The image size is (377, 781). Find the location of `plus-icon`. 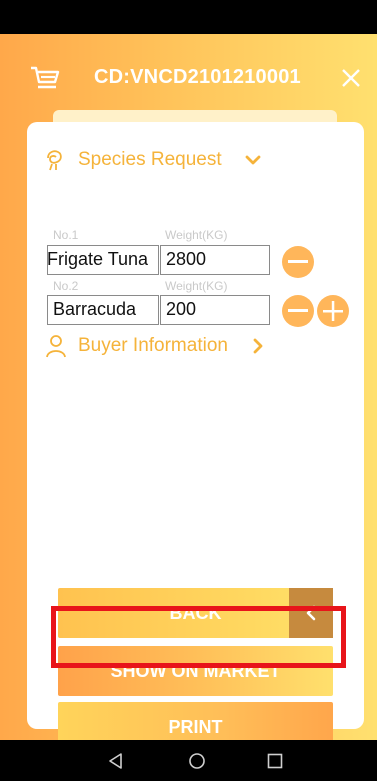

plus-icon is located at coordinates (333, 311).